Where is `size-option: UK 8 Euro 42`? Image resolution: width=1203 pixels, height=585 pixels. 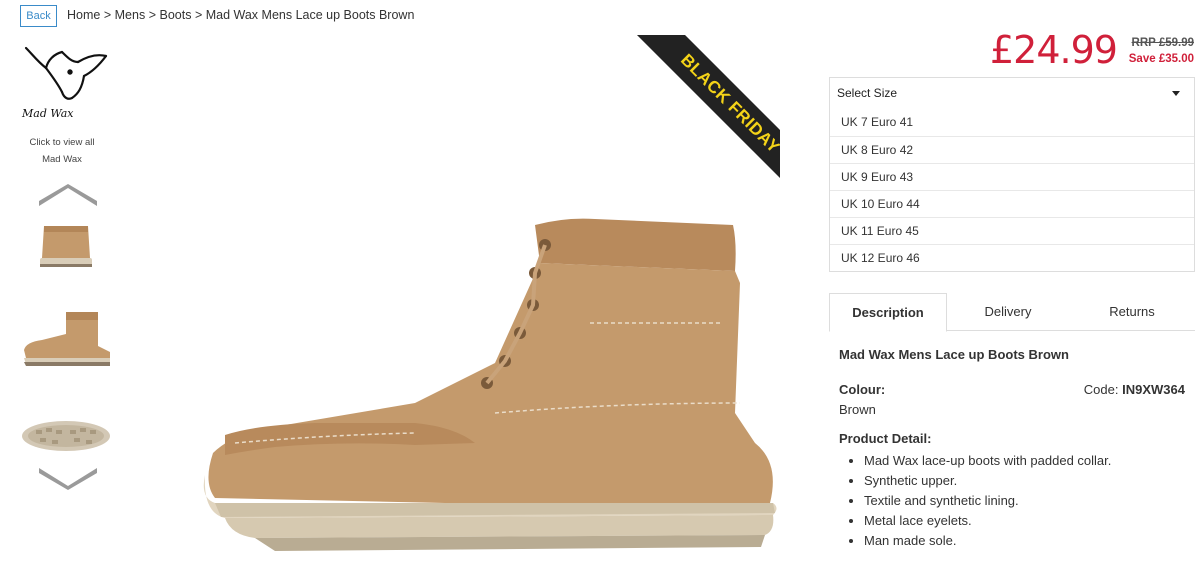 size-option: UK 8 Euro 42 is located at coordinates (1012, 149).